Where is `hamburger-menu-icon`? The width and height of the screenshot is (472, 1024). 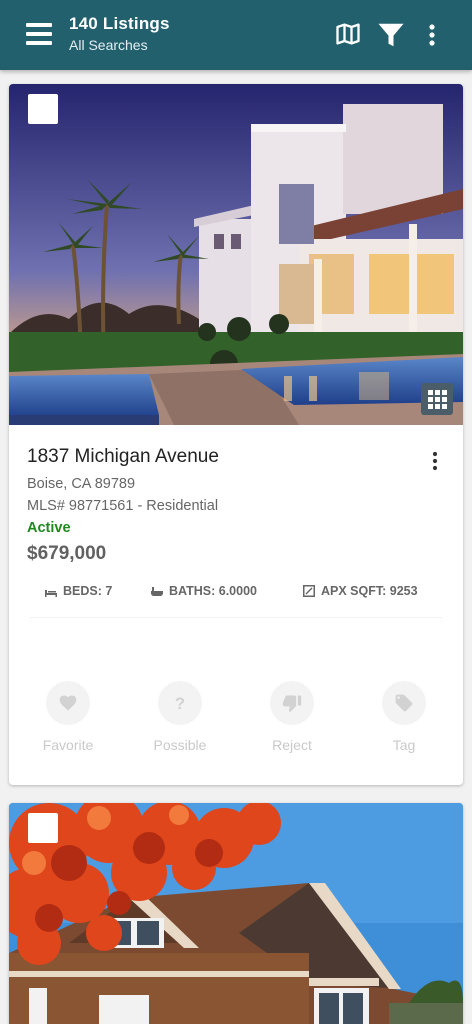
hamburger-menu-icon is located at coordinates (39, 35).